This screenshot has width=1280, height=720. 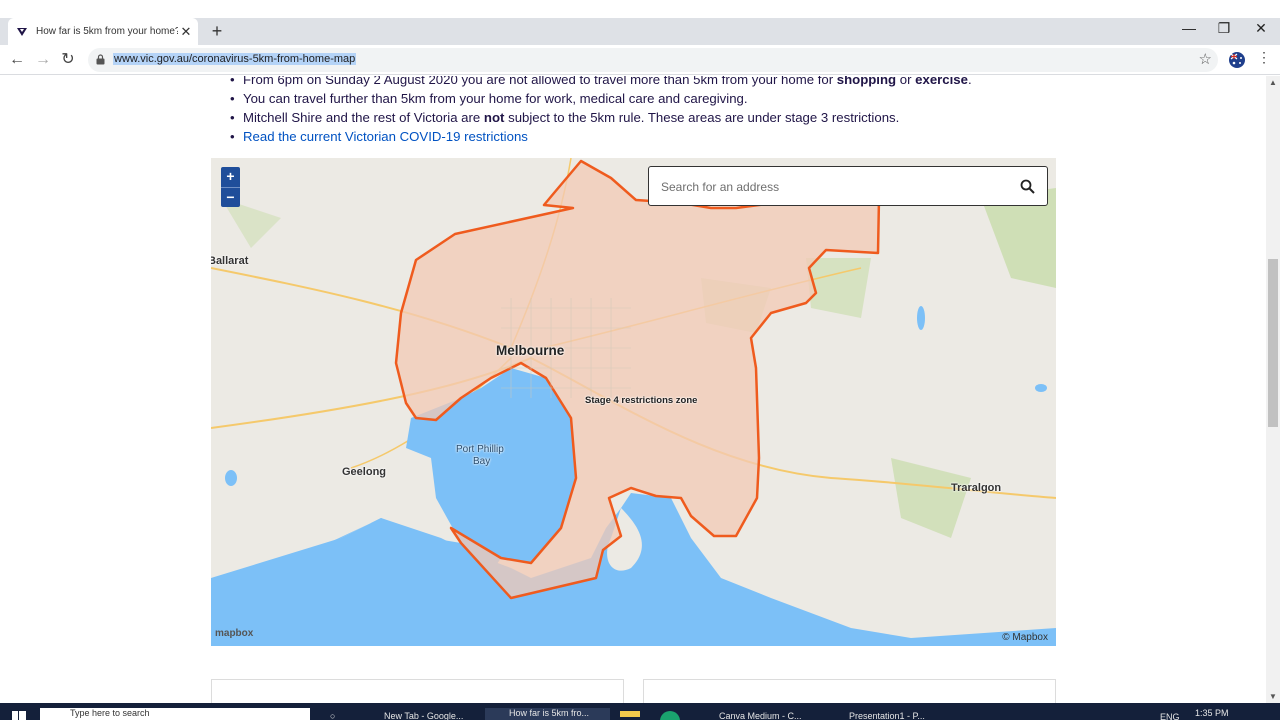 I want to click on new-tab-button: +, so click(x=217, y=31).